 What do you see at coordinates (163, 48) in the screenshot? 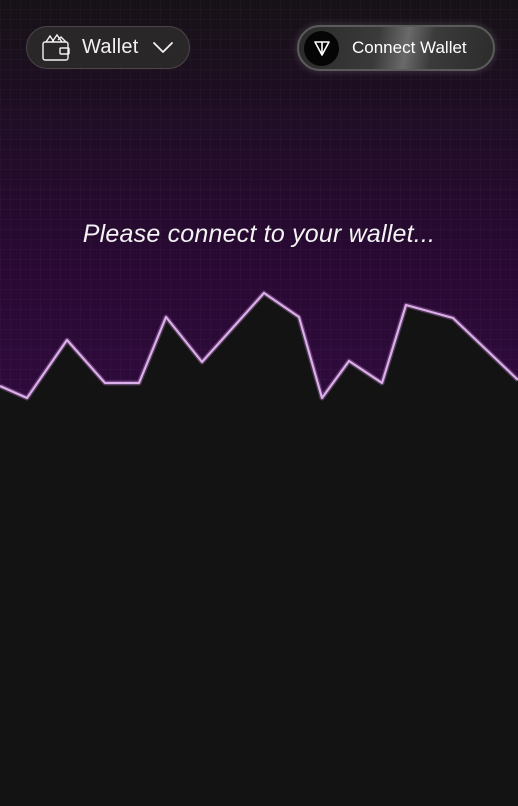
I see `chevron-down-icon` at bounding box center [163, 48].